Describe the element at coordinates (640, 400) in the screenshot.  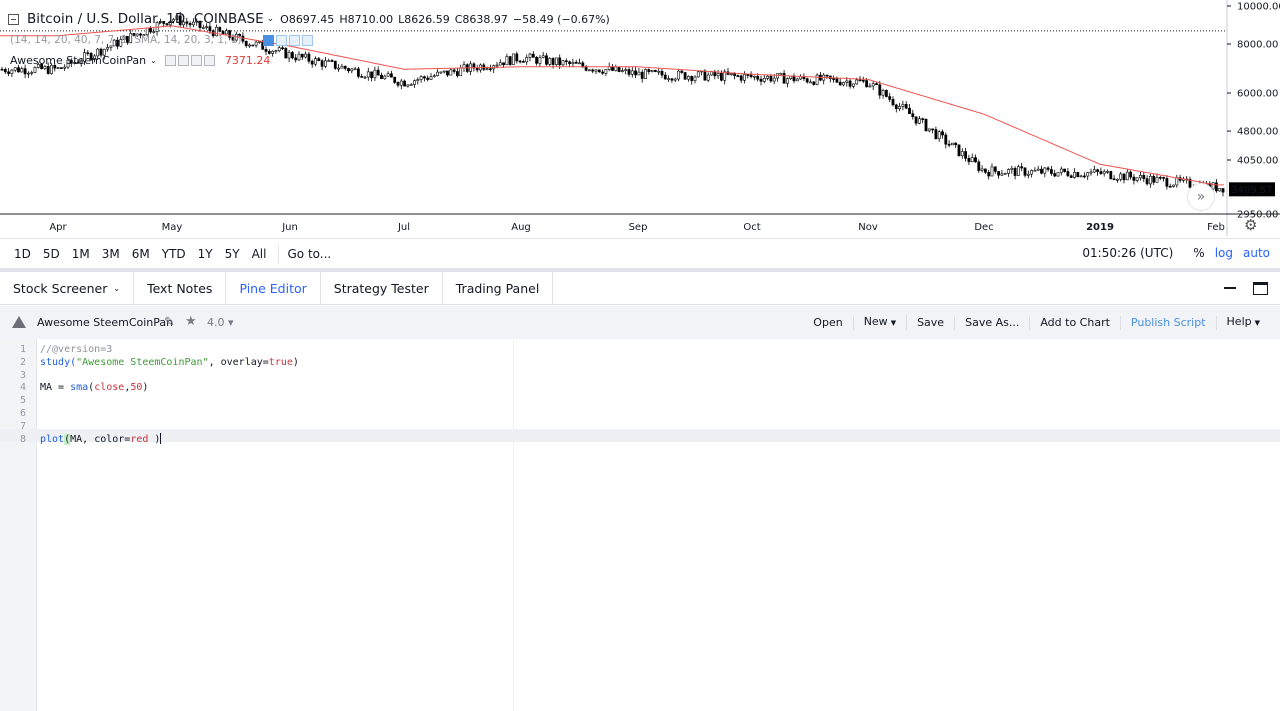
I see `code-line: 5` at that location.